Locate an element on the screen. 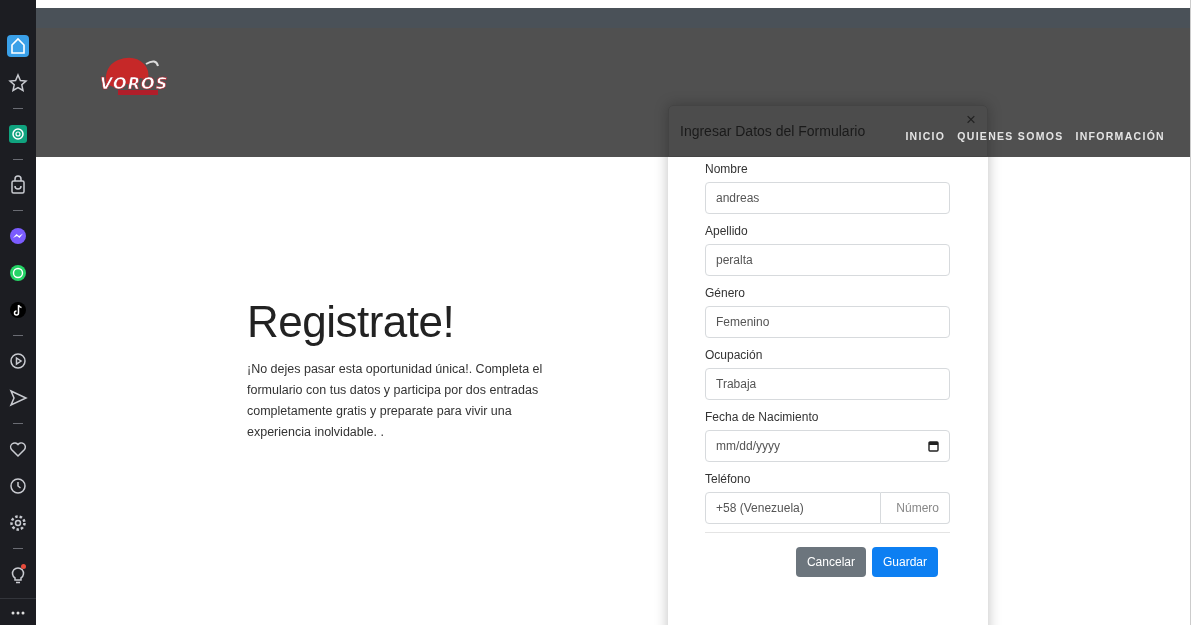 The width and height of the screenshot is (1203, 625). field-label: Fecha de Nacimiento is located at coordinates (762, 417).